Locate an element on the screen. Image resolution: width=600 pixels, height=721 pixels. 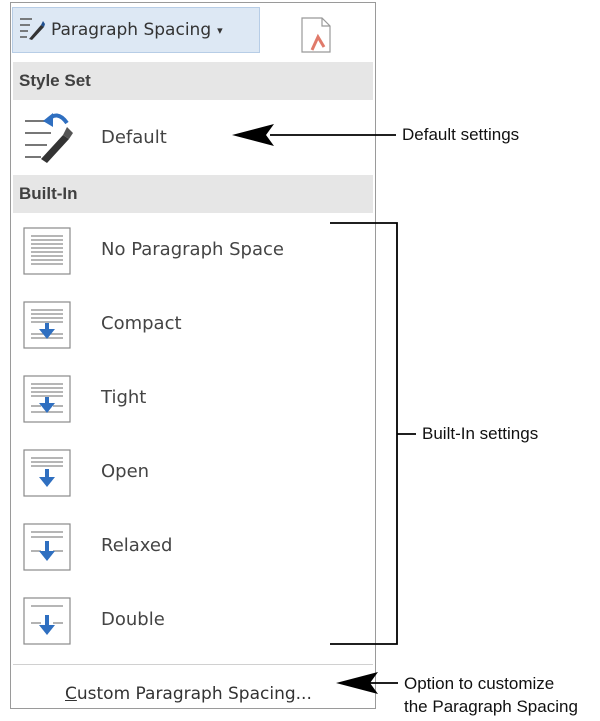
menu-item-relaxed: Relaxed is located at coordinates (193, 547).